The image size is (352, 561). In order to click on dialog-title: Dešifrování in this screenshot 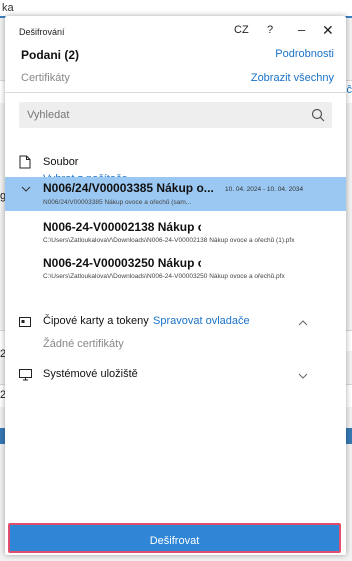, I will do `click(42, 32)`.